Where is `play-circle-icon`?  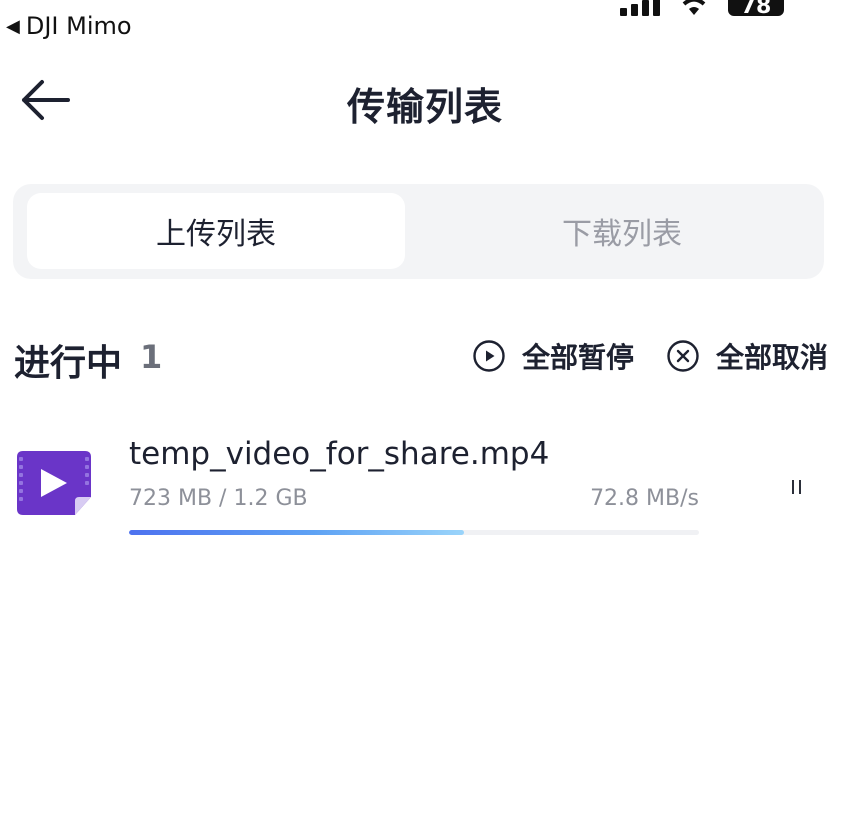 play-circle-icon is located at coordinates (489, 356).